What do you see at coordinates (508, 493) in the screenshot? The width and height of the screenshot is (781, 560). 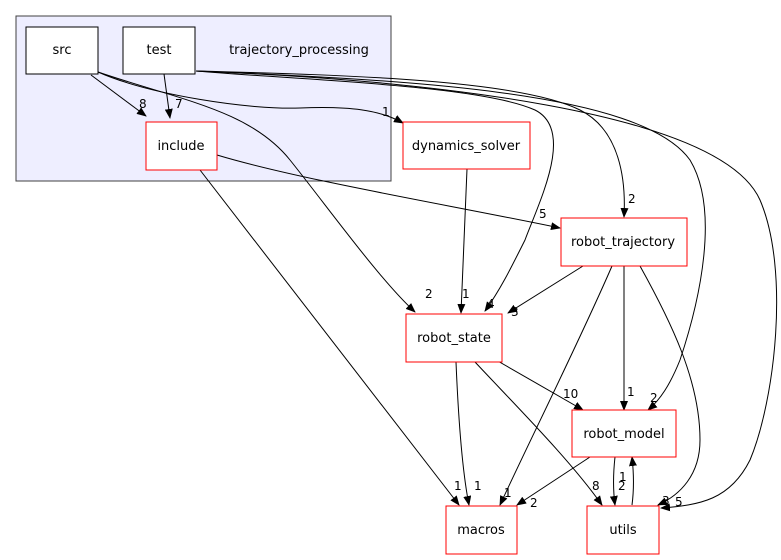 I see `edge-label-robot-trajectory-macros: 1` at bounding box center [508, 493].